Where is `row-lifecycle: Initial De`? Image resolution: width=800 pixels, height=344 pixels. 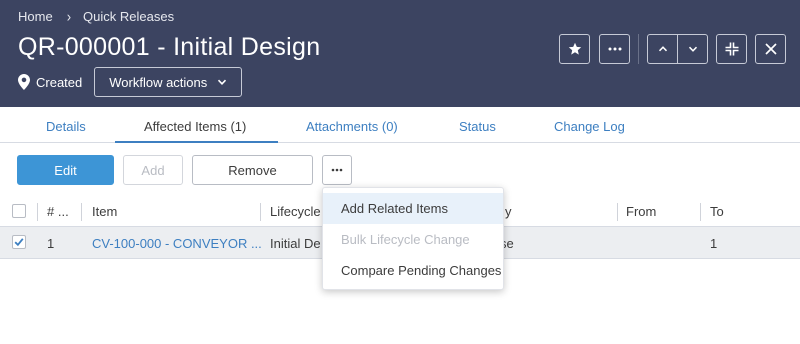
row-lifecycle: Initial De is located at coordinates (295, 243).